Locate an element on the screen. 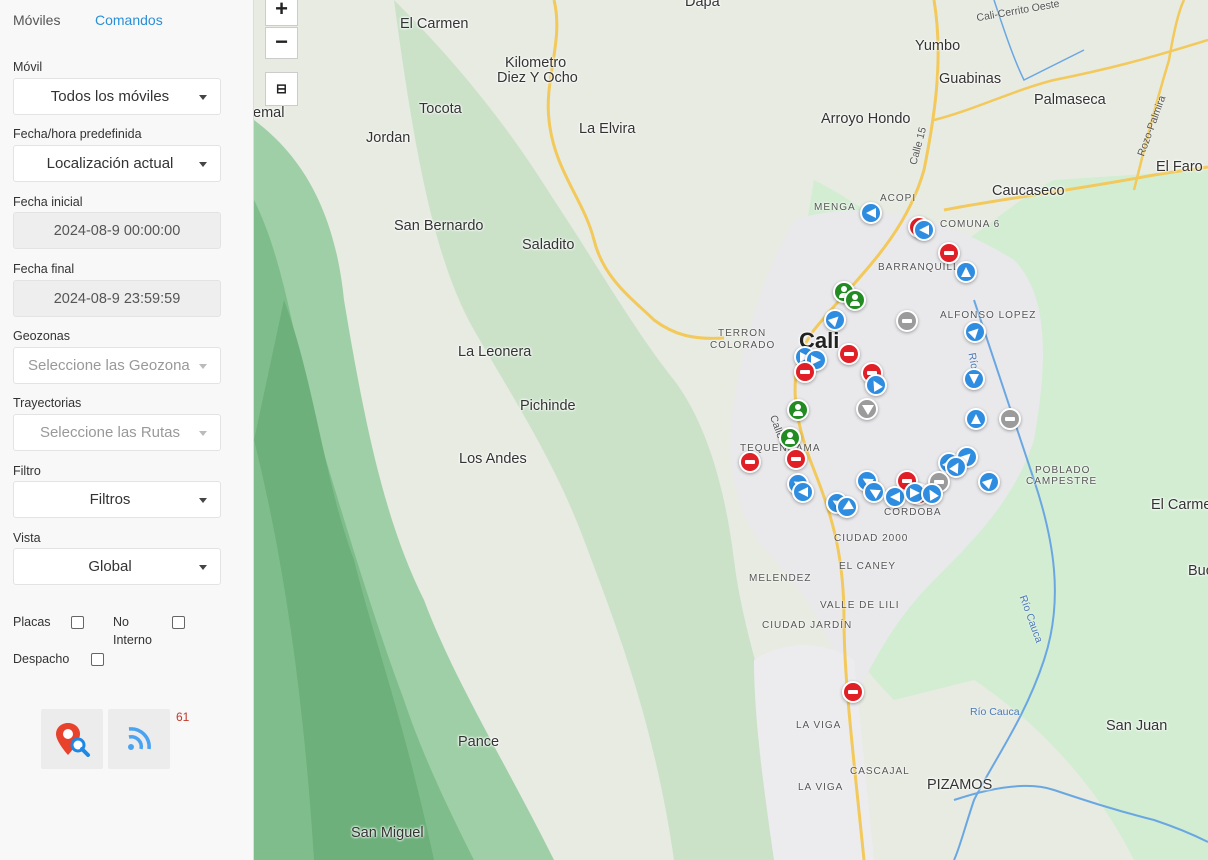 Image resolution: width=1208 pixels, height=860 pixels. place-saladito: Saladito is located at coordinates (548, 245).